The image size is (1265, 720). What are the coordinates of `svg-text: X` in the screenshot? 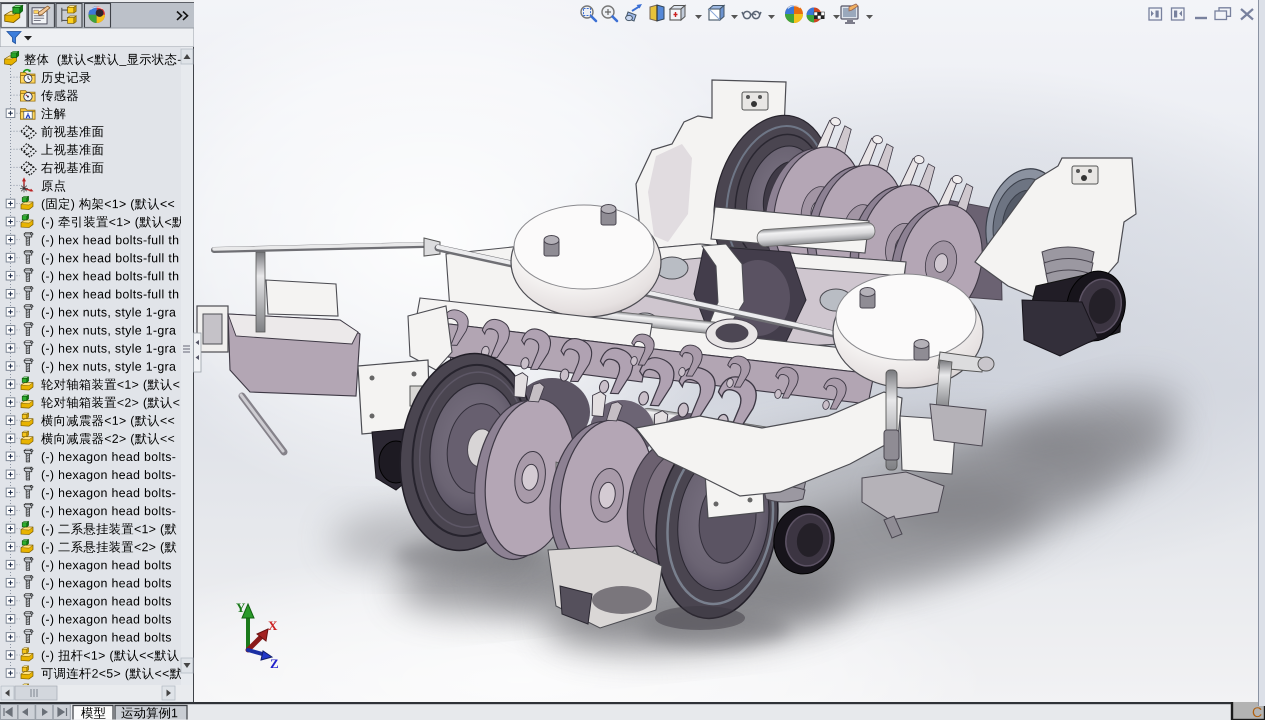 It's located at (273, 625).